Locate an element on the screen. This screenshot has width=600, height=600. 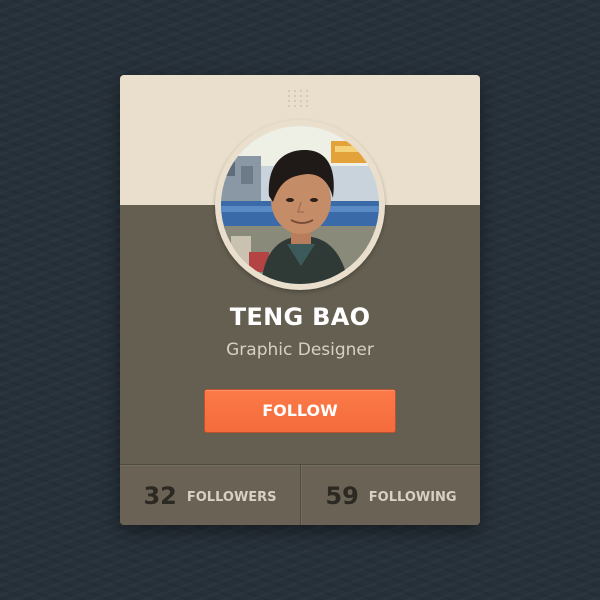
follow-button: FOLLOW is located at coordinates (300, 411).